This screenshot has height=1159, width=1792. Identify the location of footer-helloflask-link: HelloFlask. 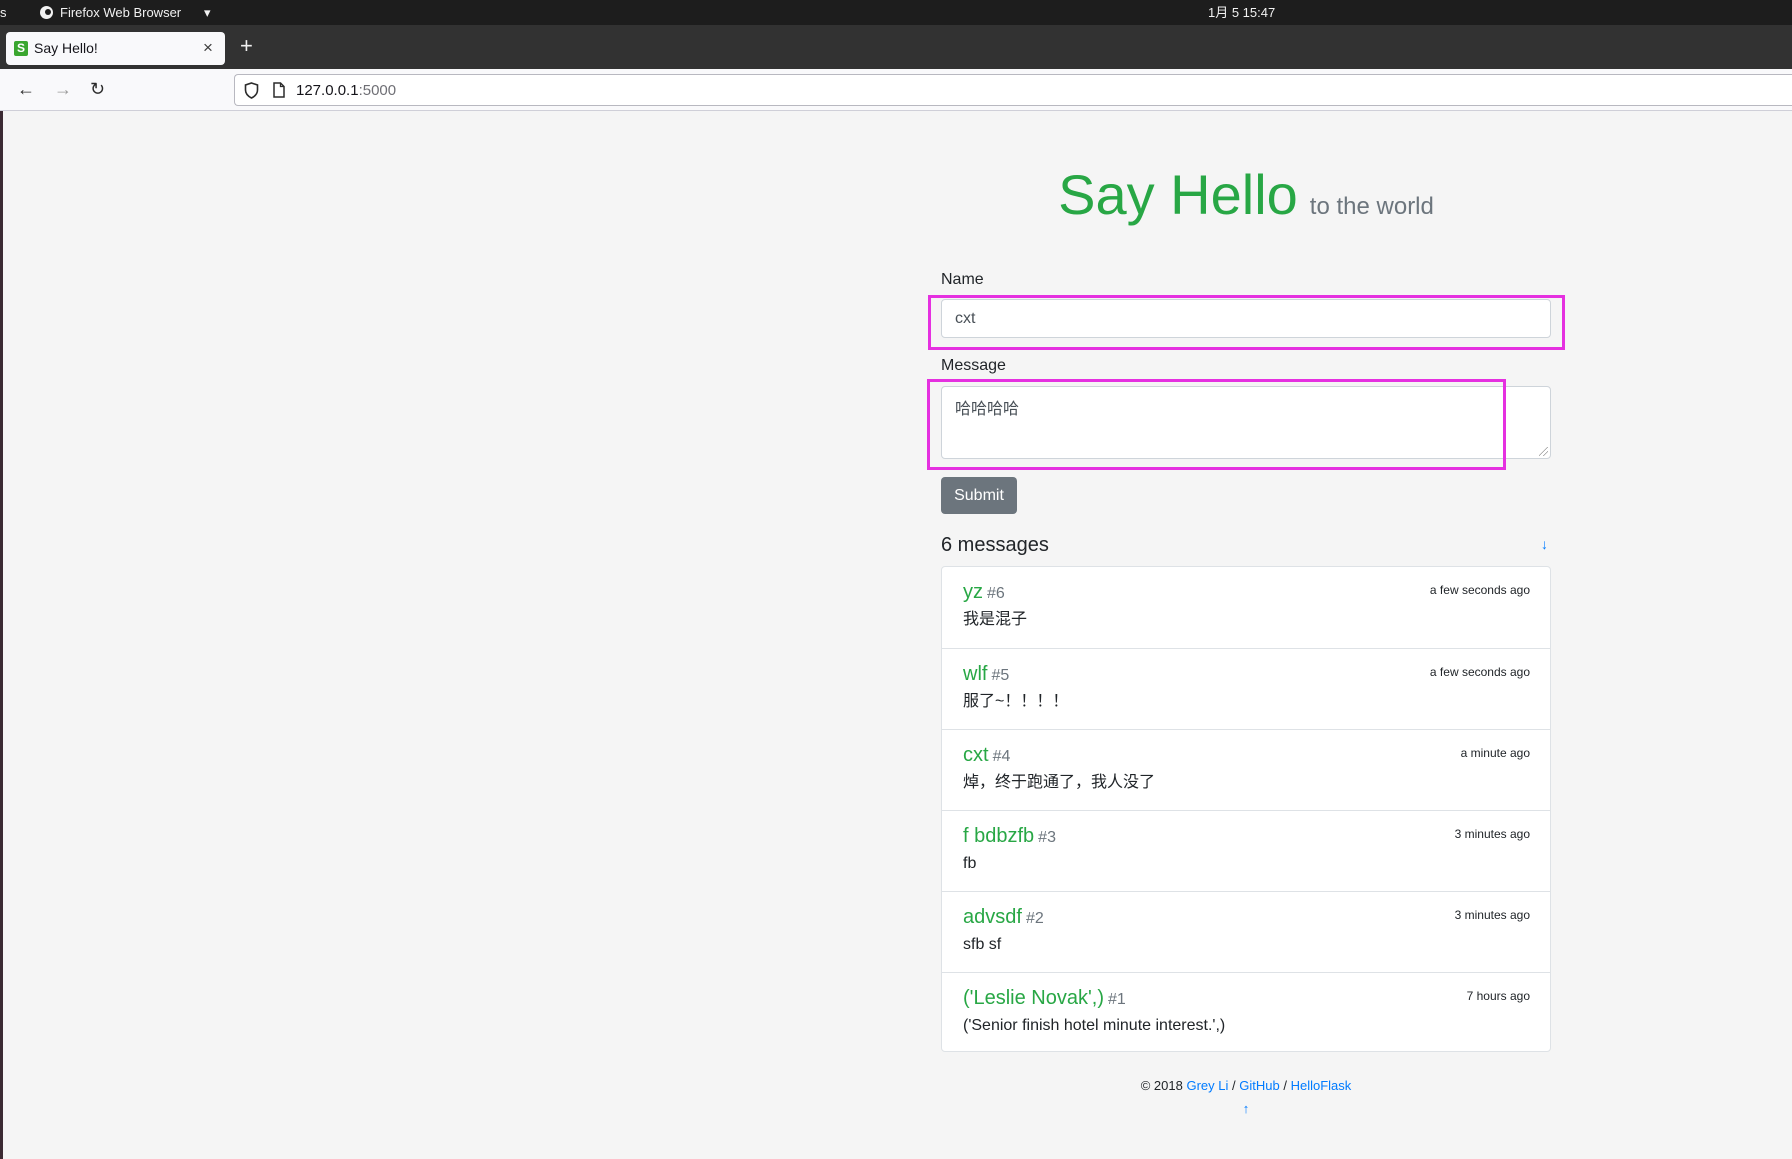
(1321, 1085).